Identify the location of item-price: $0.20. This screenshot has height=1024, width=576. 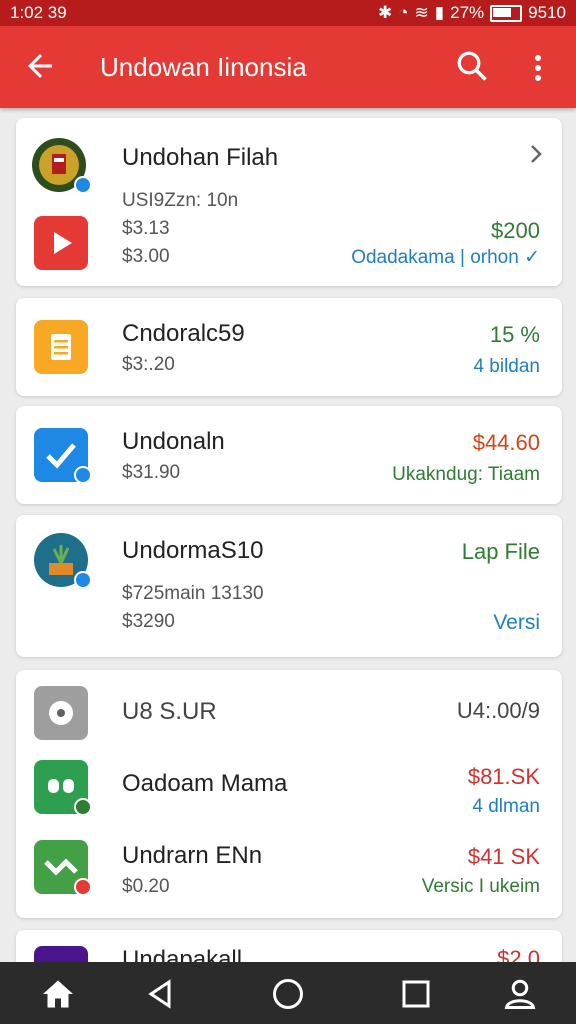
(146, 886).